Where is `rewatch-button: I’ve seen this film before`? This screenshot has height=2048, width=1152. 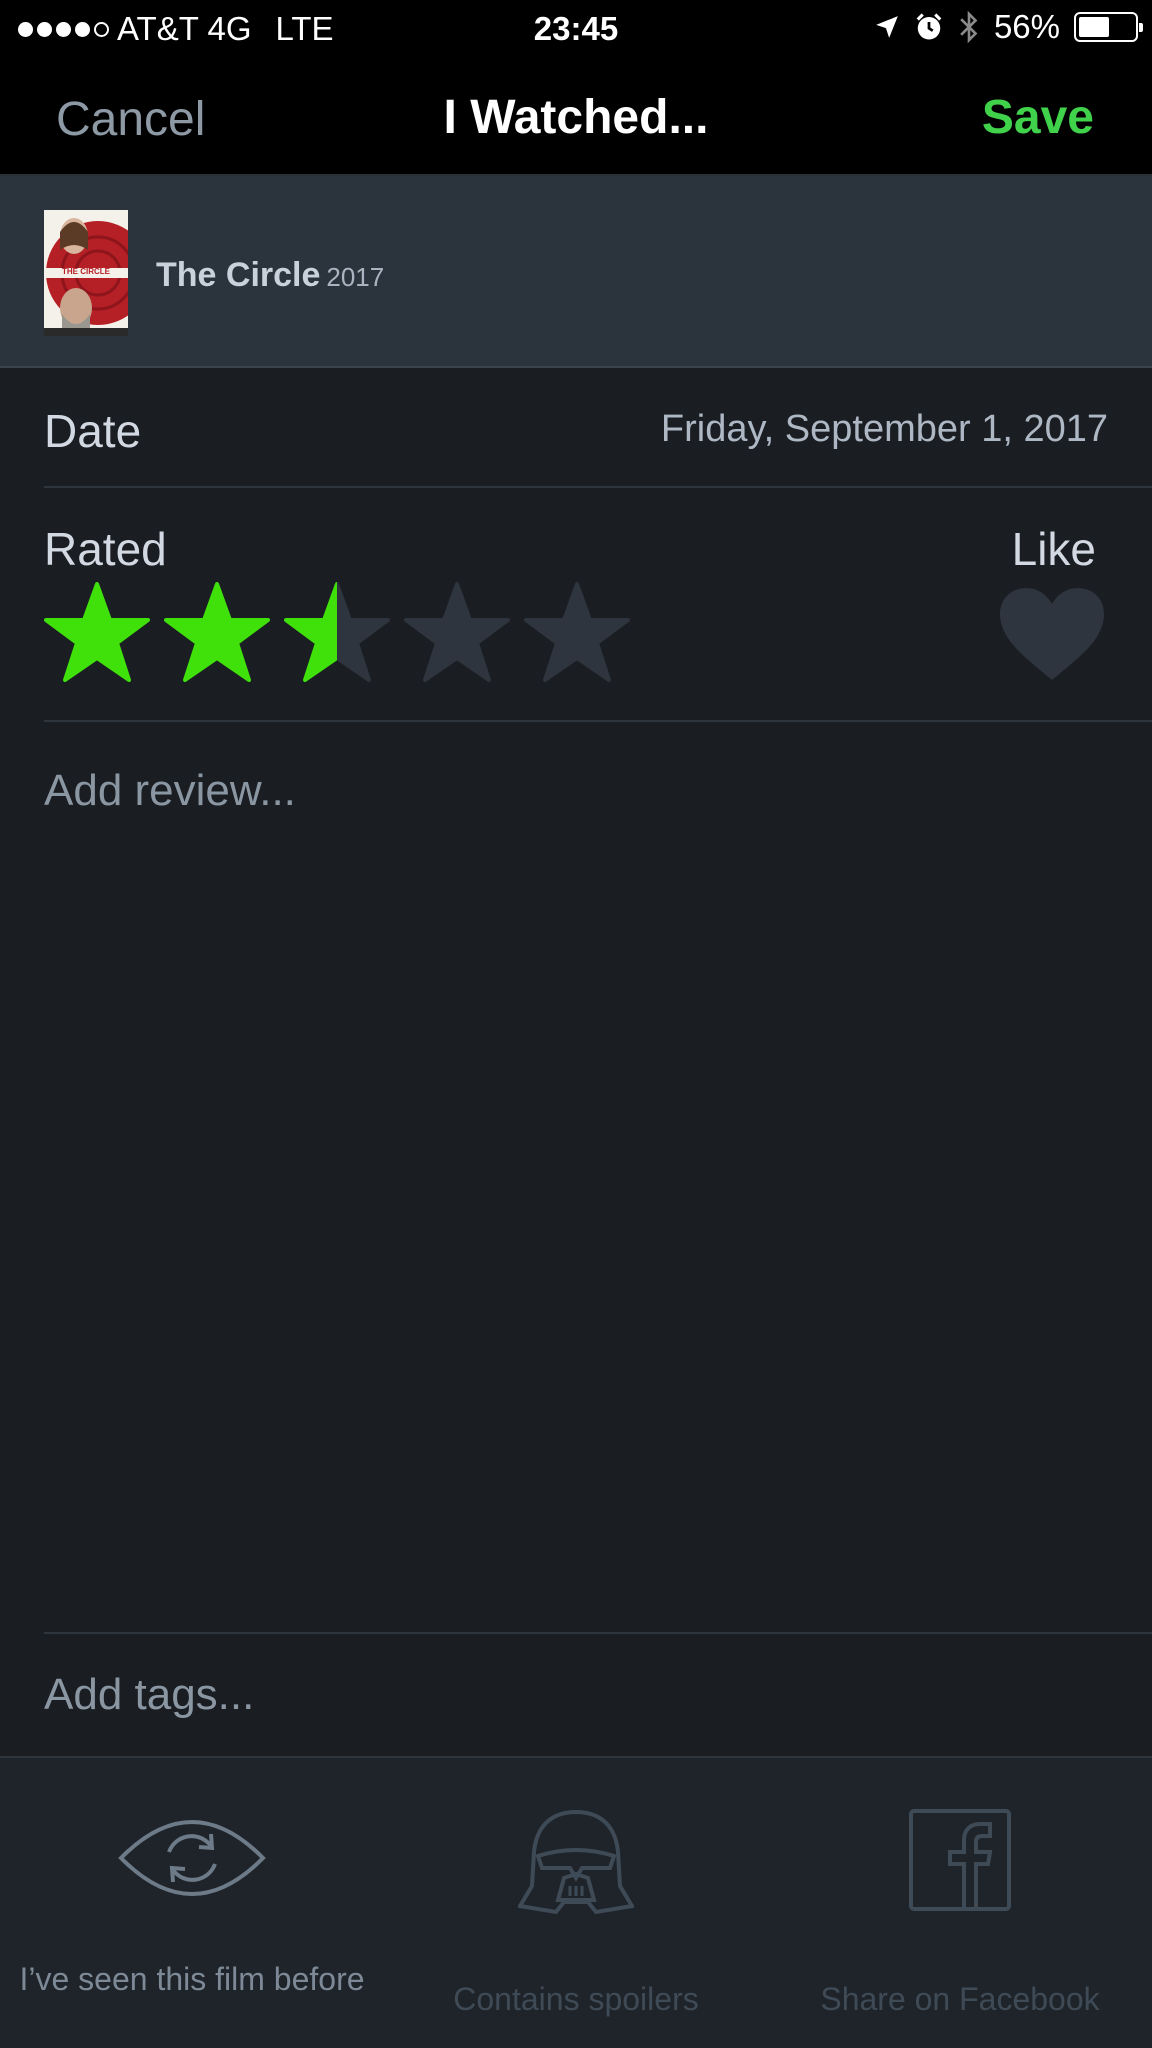
rewatch-button: I’ve seen this film before is located at coordinates (192, 1903).